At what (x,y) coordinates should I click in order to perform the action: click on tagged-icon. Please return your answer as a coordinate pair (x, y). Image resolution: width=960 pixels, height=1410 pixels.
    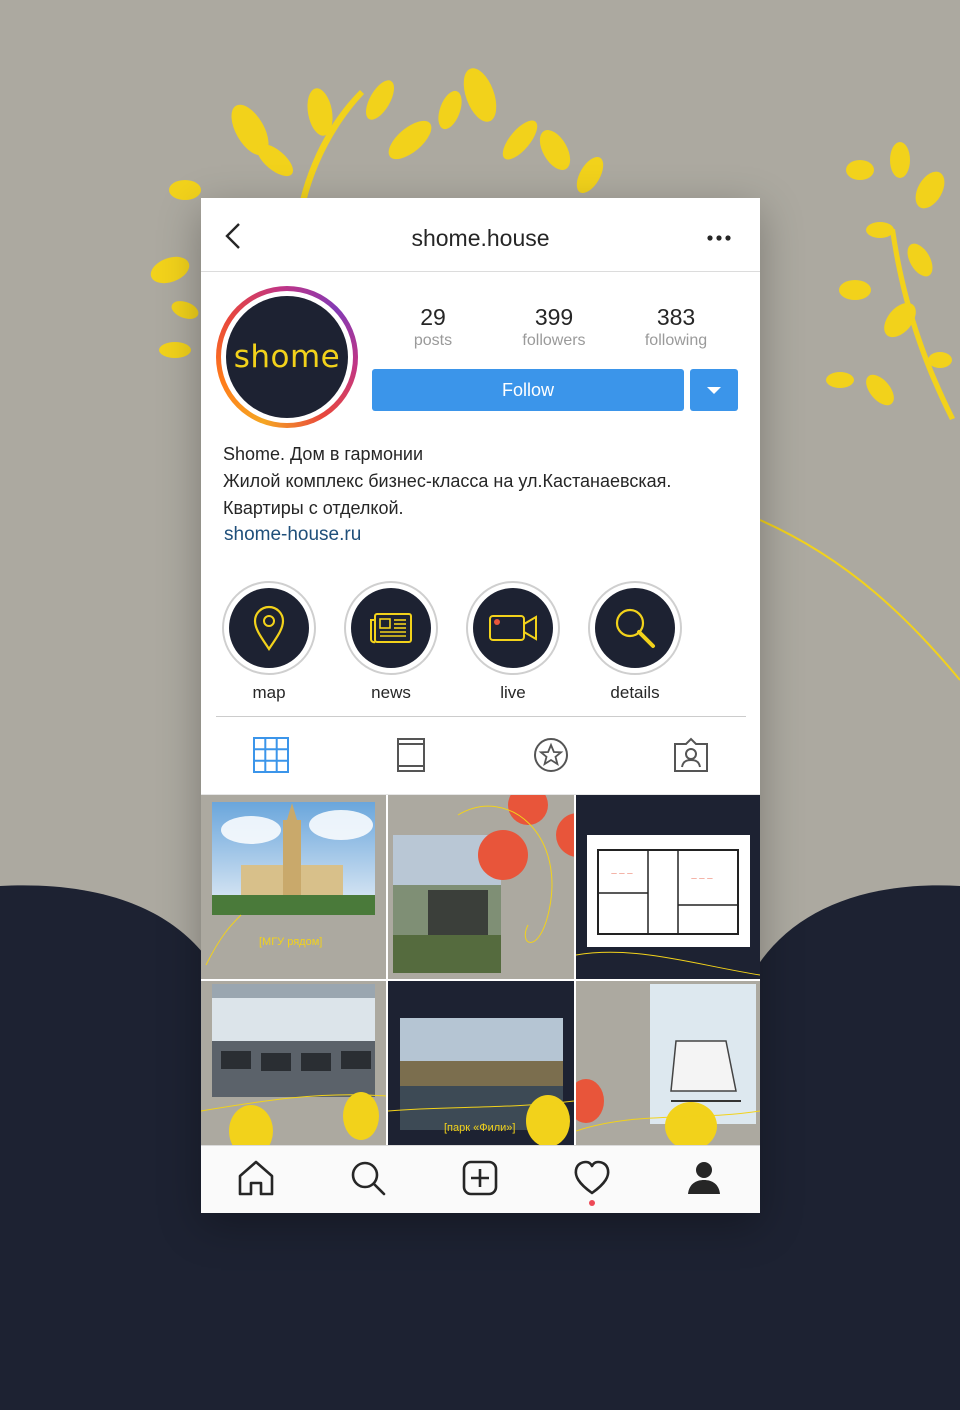
    Looking at the image, I should click on (691, 755).